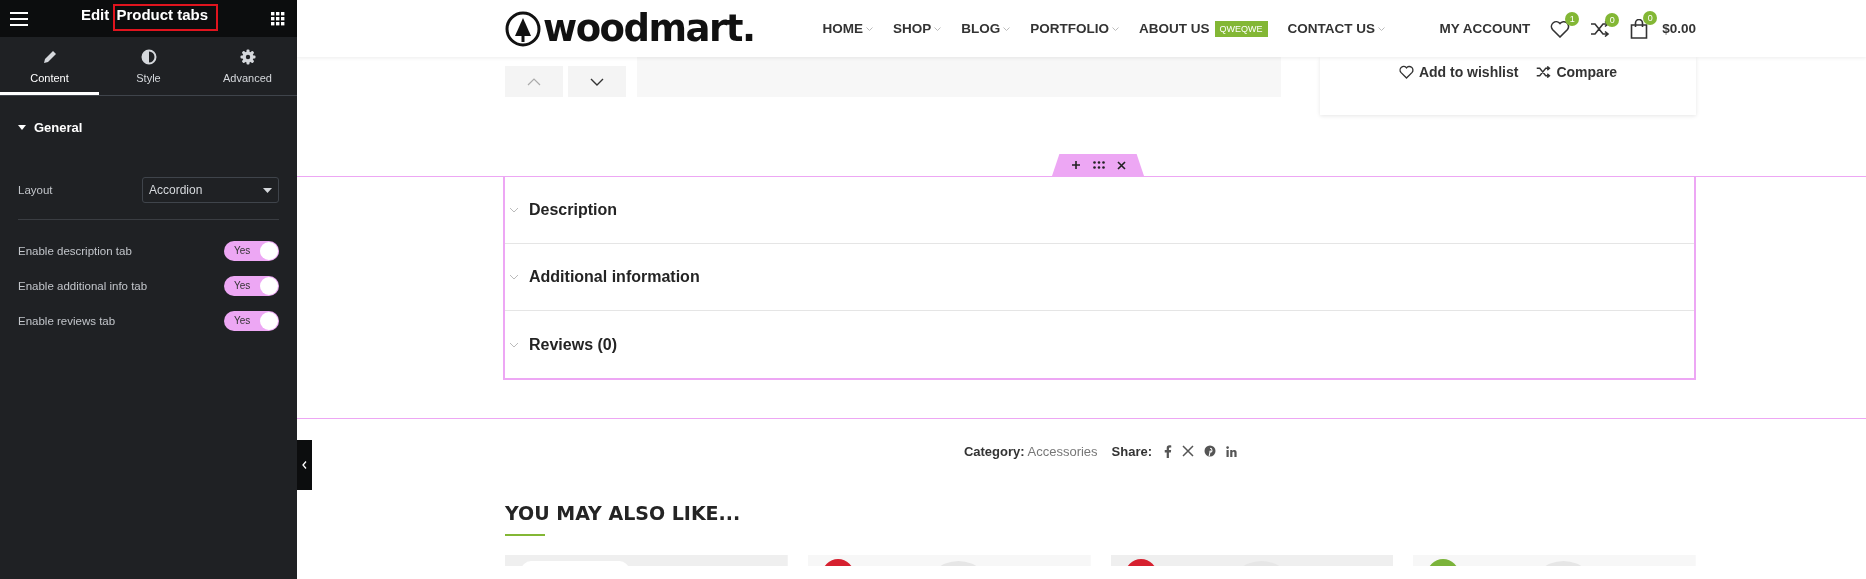 Image resolution: width=1866 pixels, height=579 pixels. What do you see at coordinates (210, 190) in the screenshot?
I see `layout-select: Accordion` at bounding box center [210, 190].